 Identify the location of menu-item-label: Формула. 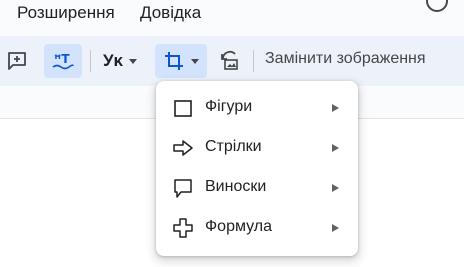
(239, 226).